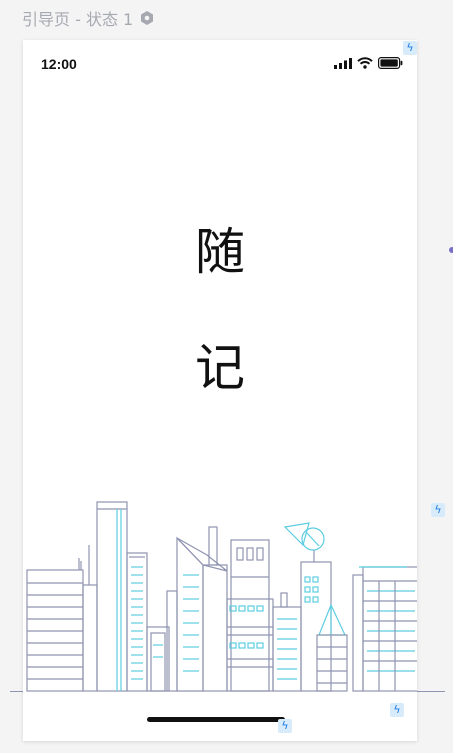  I want to click on side-handle-dot, so click(451, 250).